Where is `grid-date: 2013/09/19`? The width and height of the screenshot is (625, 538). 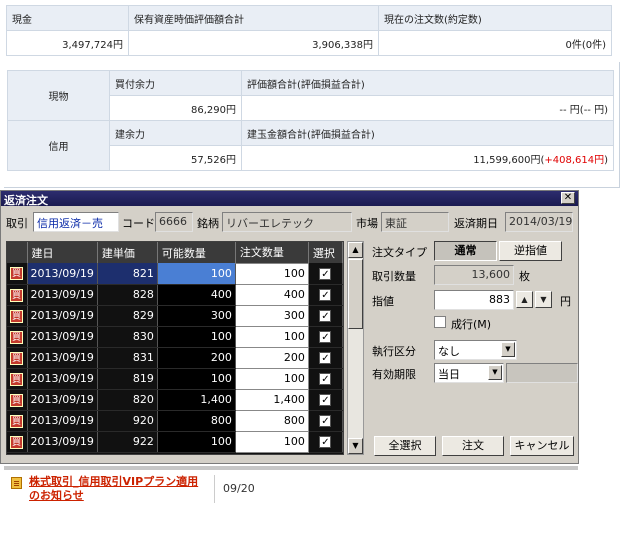
grid-date: 2013/09/19 is located at coordinates (62, 274).